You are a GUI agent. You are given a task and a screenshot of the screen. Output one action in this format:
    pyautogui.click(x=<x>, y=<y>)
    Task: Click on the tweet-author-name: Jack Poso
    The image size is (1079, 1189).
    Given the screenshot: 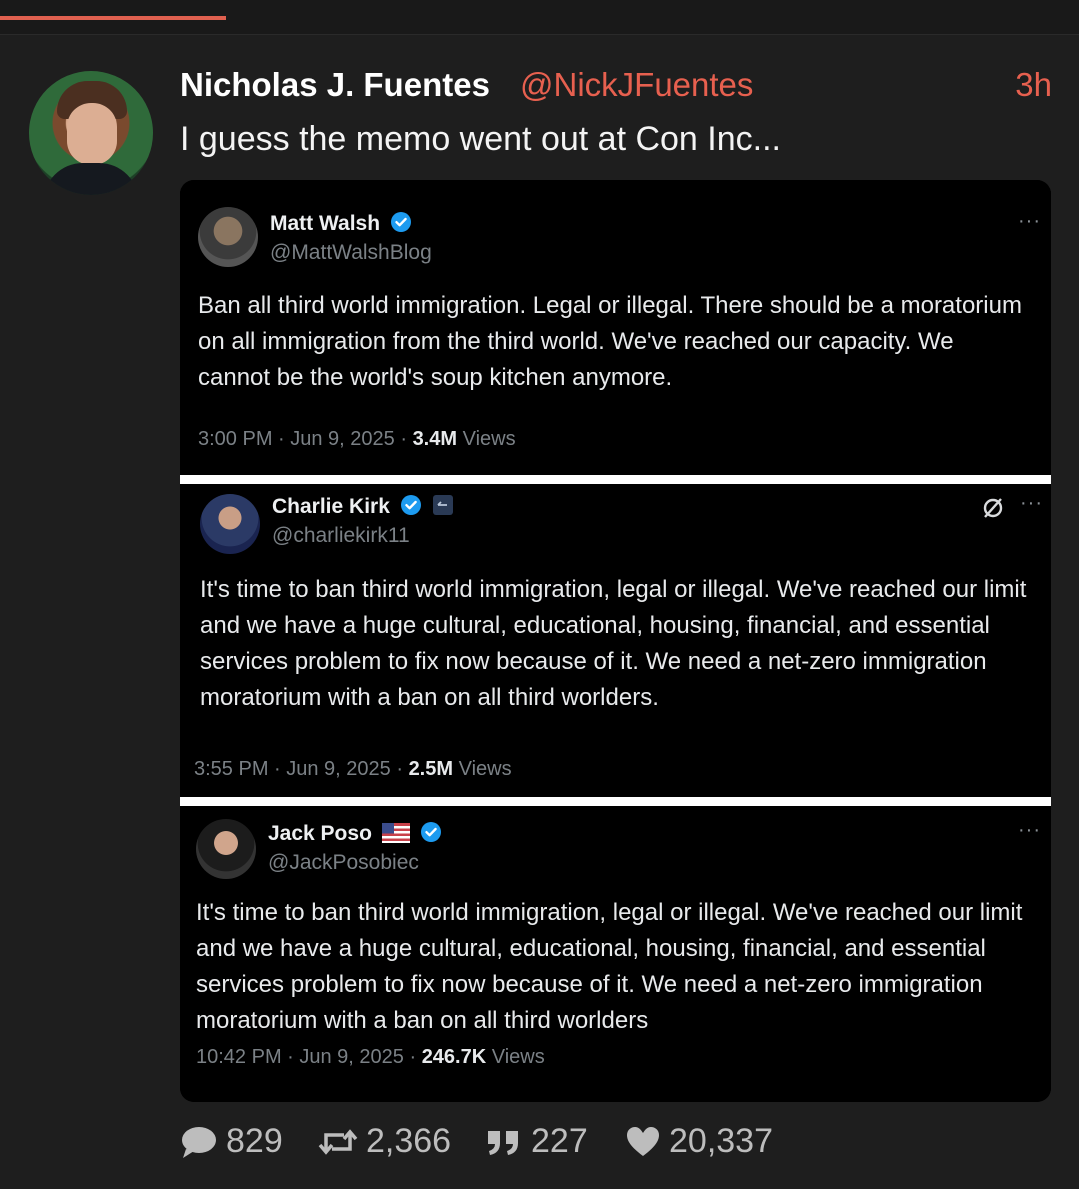 What is the action you would take?
    pyautogui.click(x=355, y=833)
    